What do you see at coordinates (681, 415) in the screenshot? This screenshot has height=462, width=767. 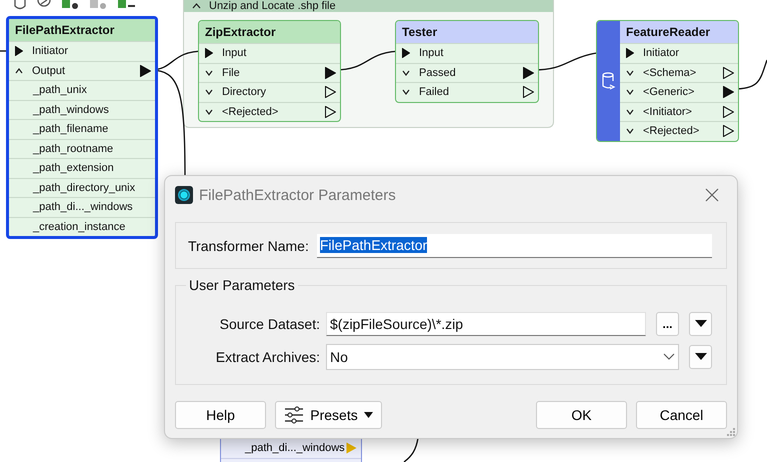 I see `dialog-button: Cancel` at bounding box center [681, 415].